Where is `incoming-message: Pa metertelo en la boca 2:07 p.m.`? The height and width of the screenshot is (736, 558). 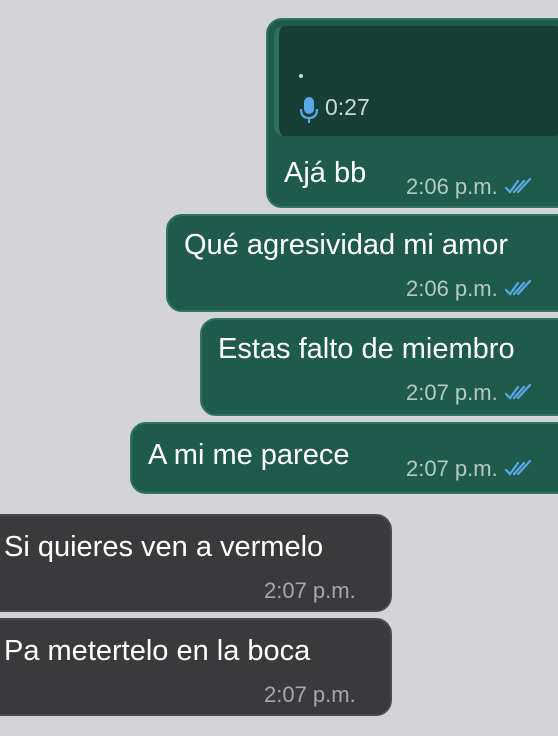
incoming-message: Pa metertelo en la boca 2:07 p.m. is located at coordinates (196, 667).